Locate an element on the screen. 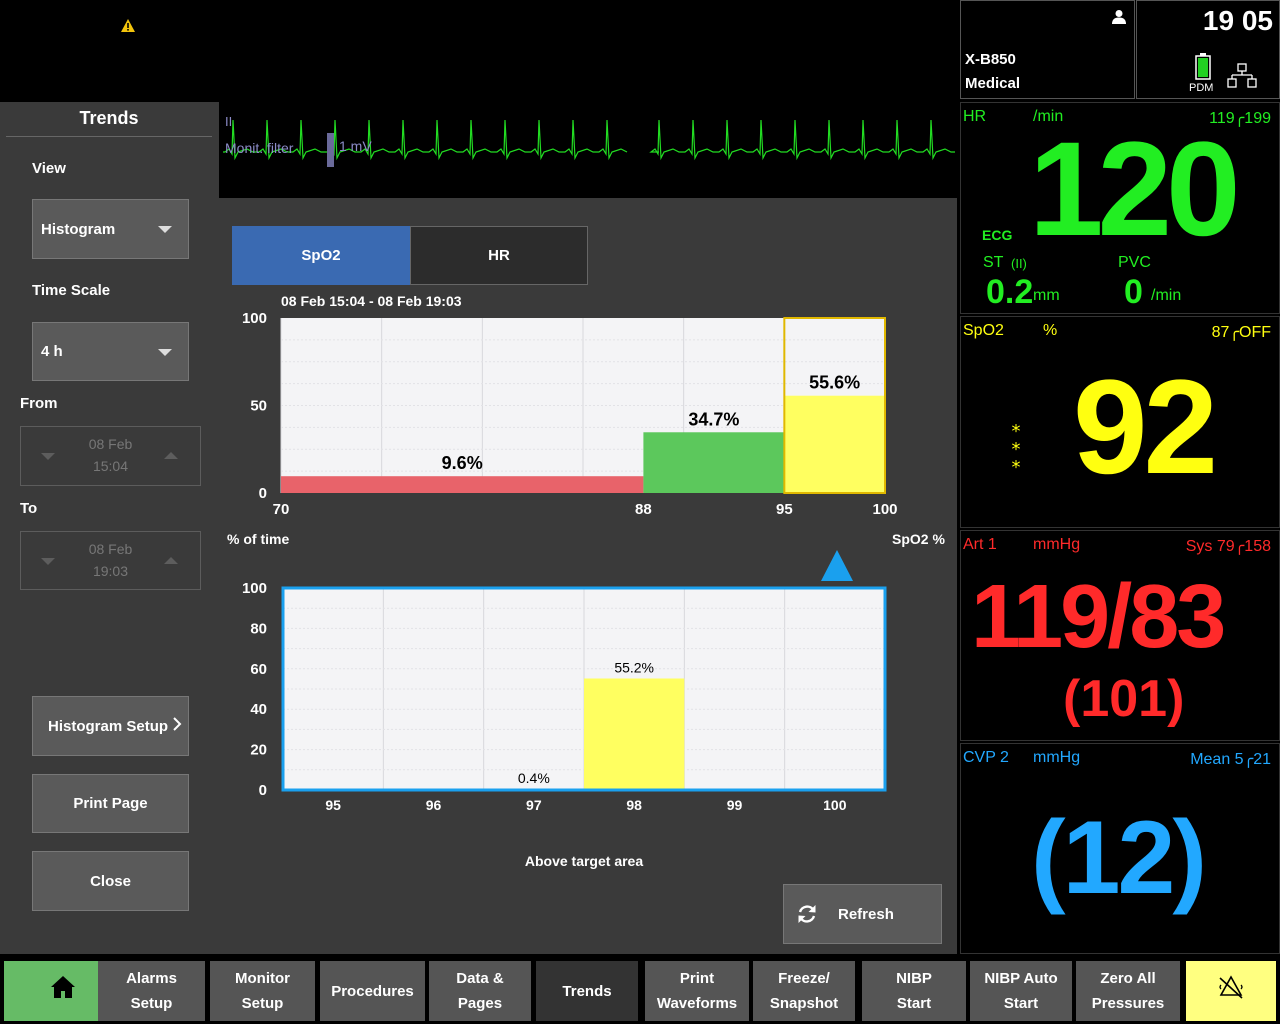 This screenshot has width=1280, height=1024. chevron-down-icon is located at coordinates (165, 229).